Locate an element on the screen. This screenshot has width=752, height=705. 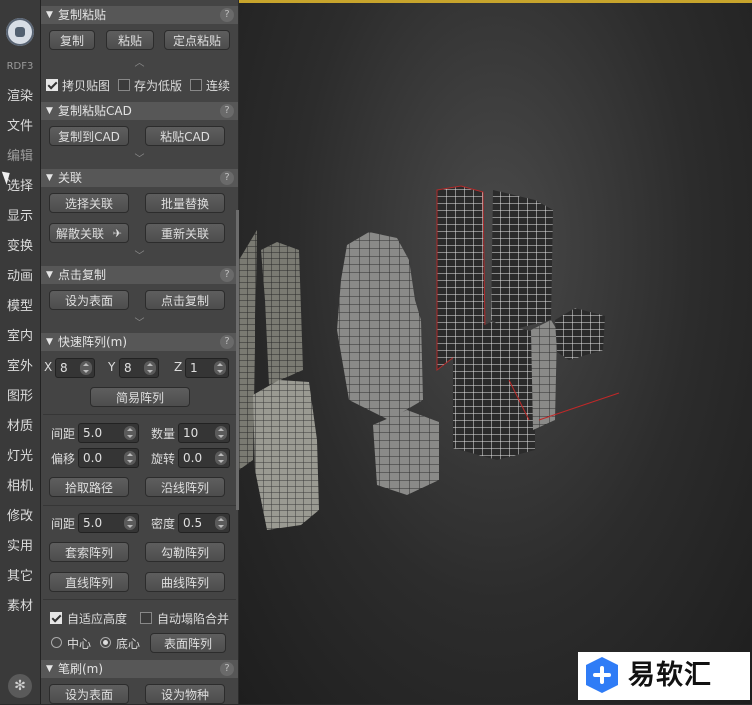
x-label: X is located at coordinates (48, 367).